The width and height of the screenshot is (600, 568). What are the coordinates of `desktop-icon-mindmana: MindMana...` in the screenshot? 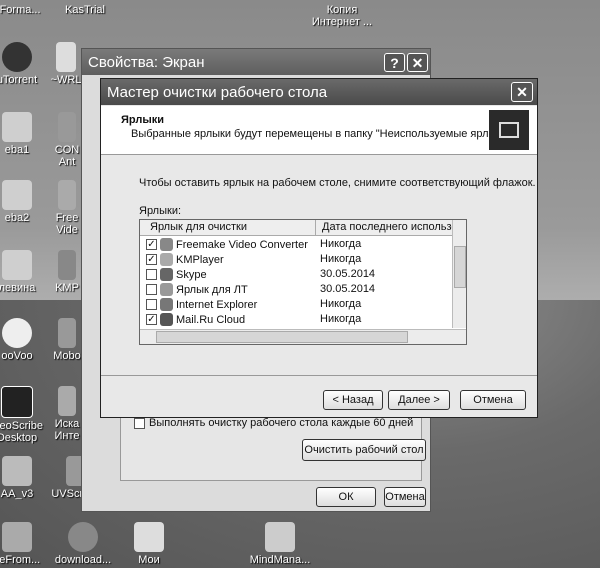 It's located at (280, 544).